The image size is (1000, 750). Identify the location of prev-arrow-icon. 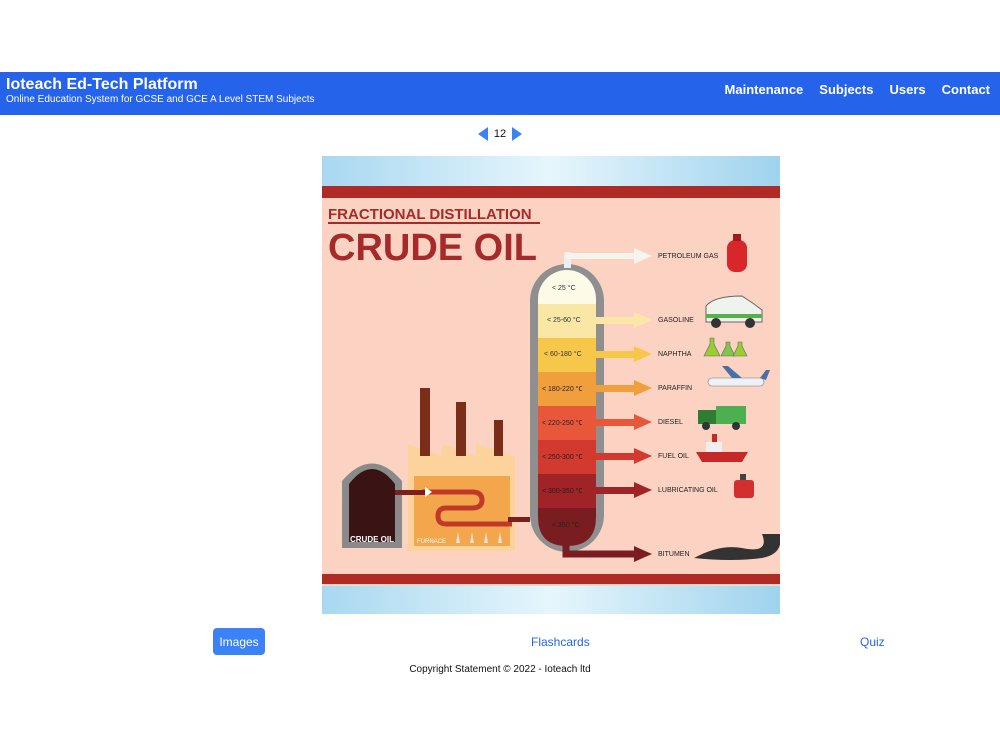
(483, 134).